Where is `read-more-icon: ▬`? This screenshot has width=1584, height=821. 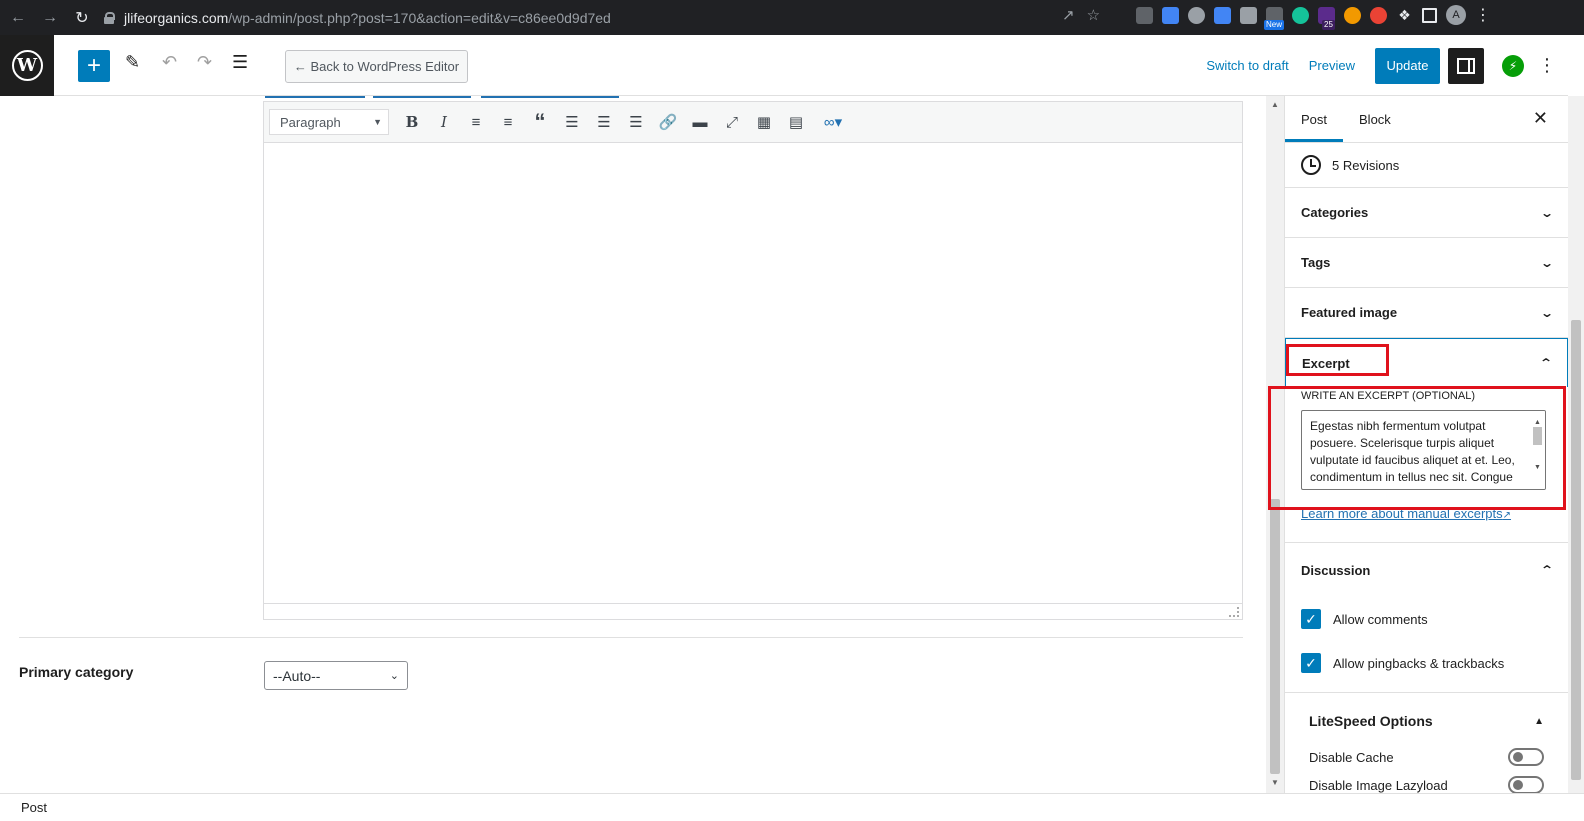
read-more-icon: ▬ is located at coordinates (700, 122).